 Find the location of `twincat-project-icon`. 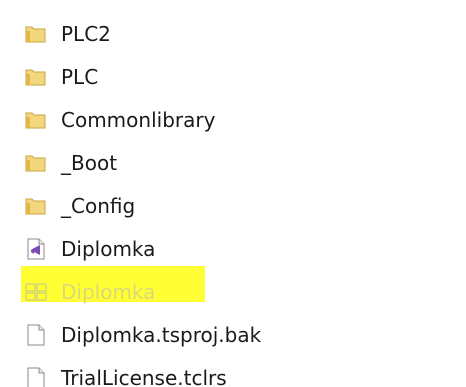

twincat-project-icon is located at coordinates (36, 292).